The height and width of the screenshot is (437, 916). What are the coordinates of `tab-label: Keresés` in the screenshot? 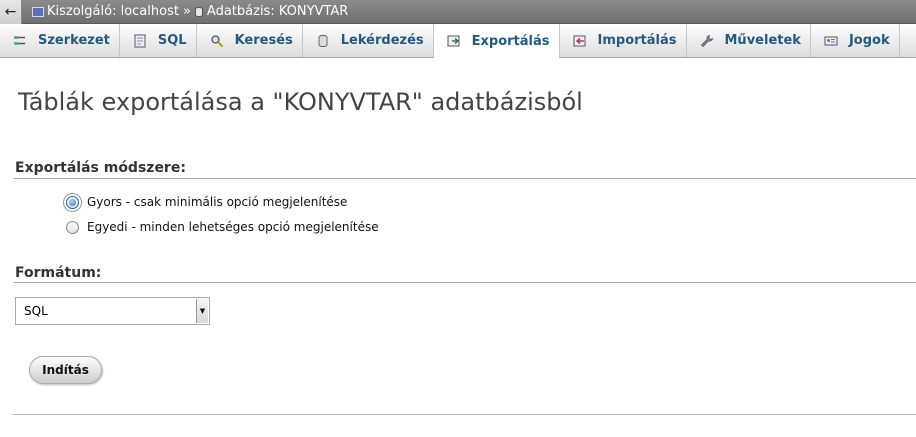 It's located at (263, 40).